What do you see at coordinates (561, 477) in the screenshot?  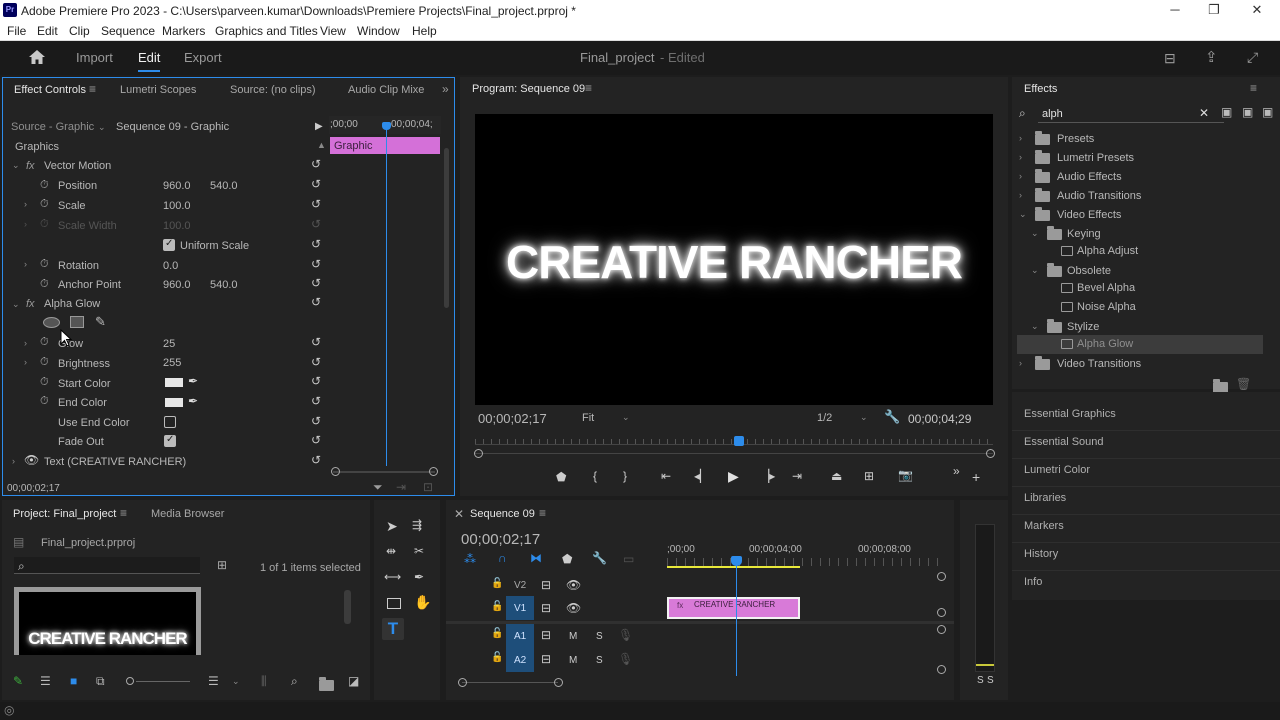 I see `add-marker-icon: ⬟` at bounding box center [561, 477].